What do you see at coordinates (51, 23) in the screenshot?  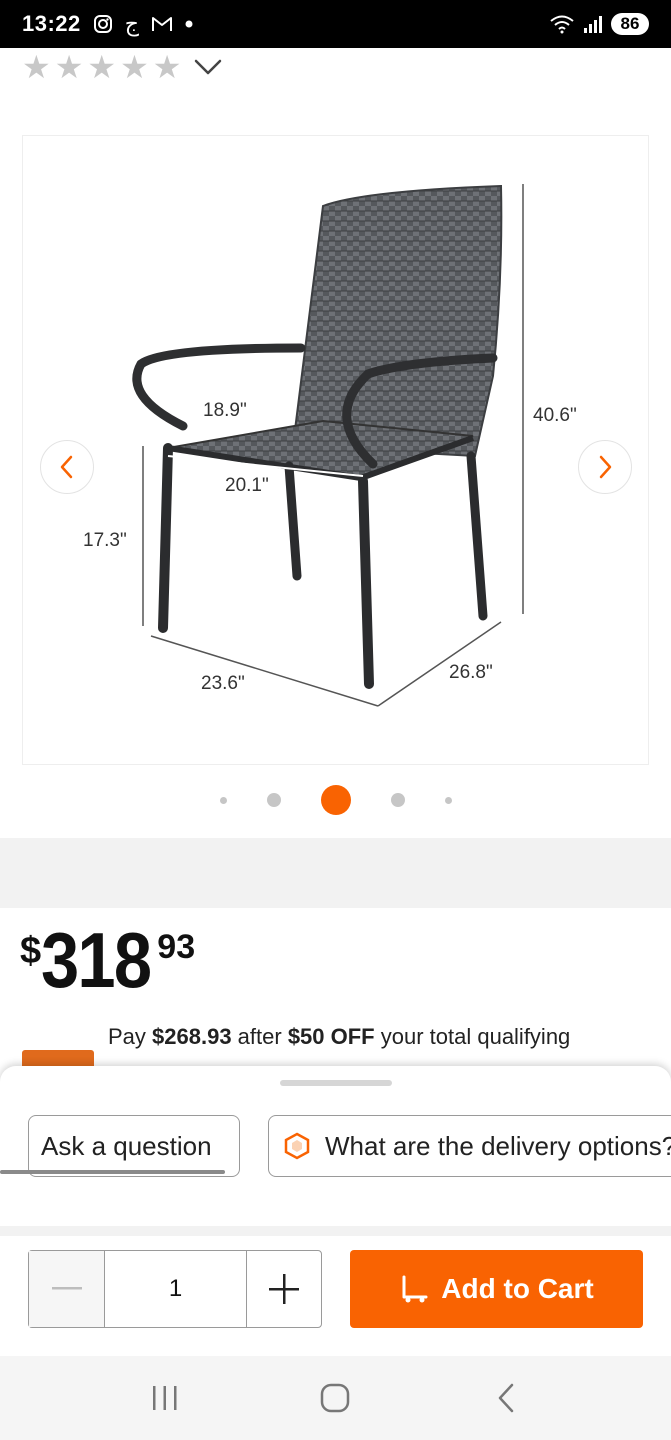 I see `status-time: 13:22` at bounding box center [51, 23].